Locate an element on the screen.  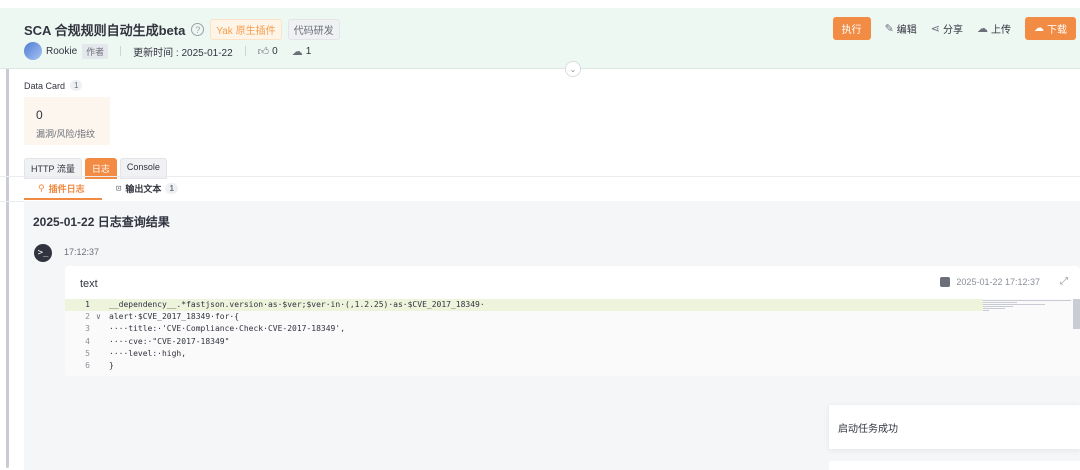
download-button: ☁ 下载 is located at coordinates (1050, 28).